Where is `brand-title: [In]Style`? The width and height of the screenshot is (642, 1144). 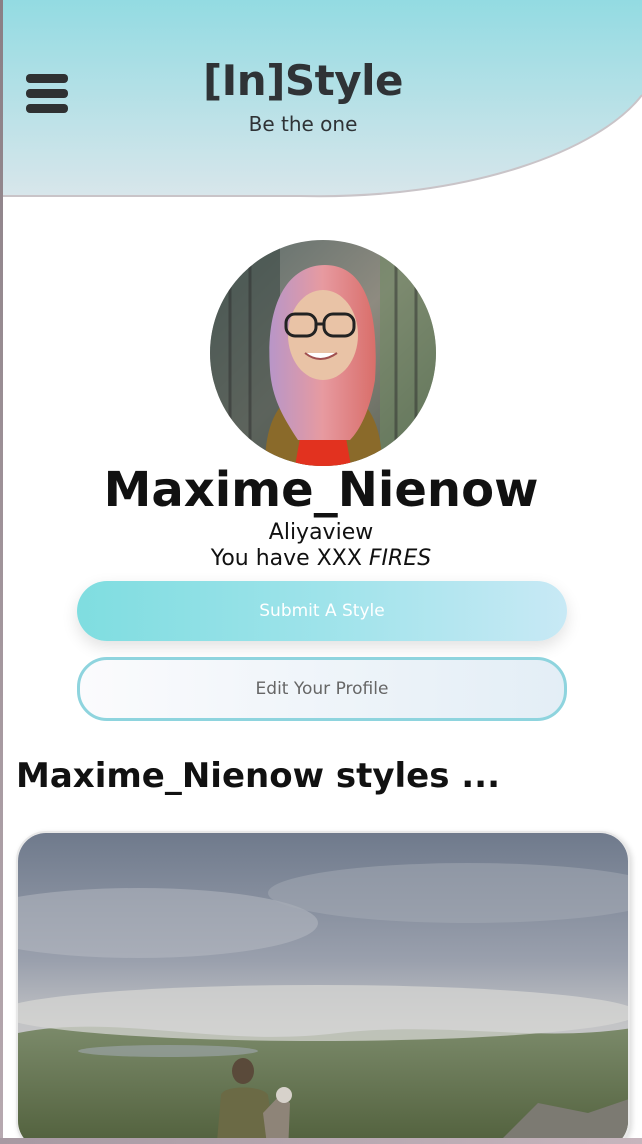
brand-title: [In]Style is located at coordinates (303, 80).